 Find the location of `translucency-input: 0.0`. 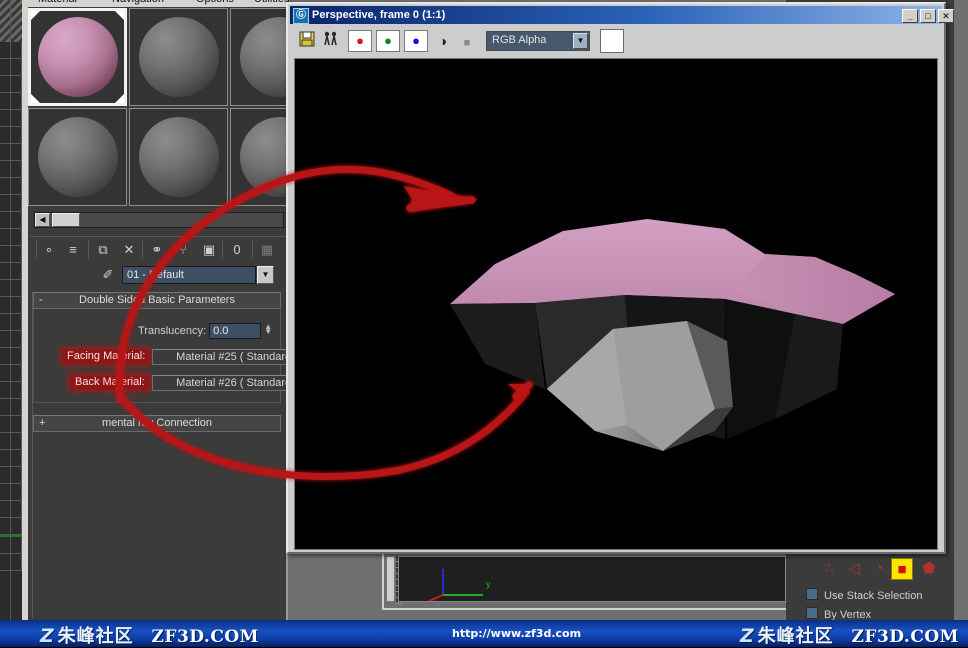

translucency-input: 0.0 is located at coordinates (235, 331).